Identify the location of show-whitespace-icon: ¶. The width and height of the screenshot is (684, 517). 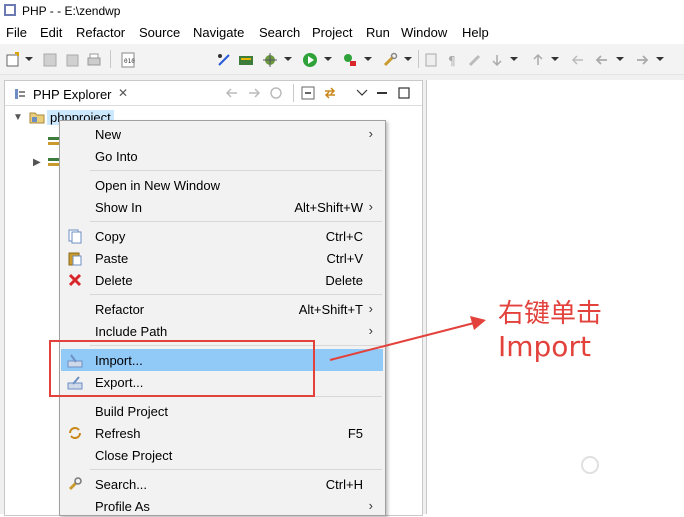
(453, 60).